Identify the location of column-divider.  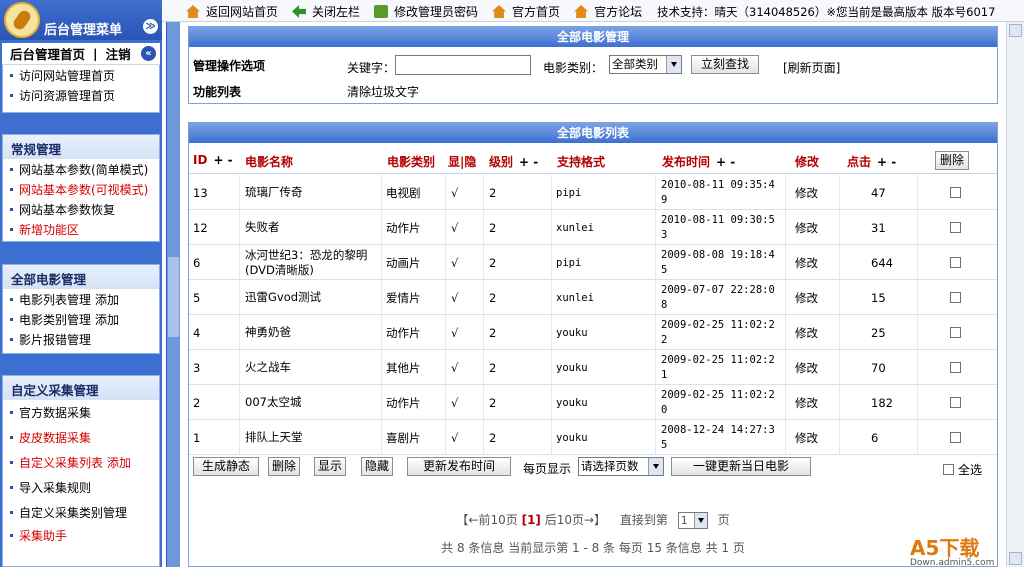
(839, 227).